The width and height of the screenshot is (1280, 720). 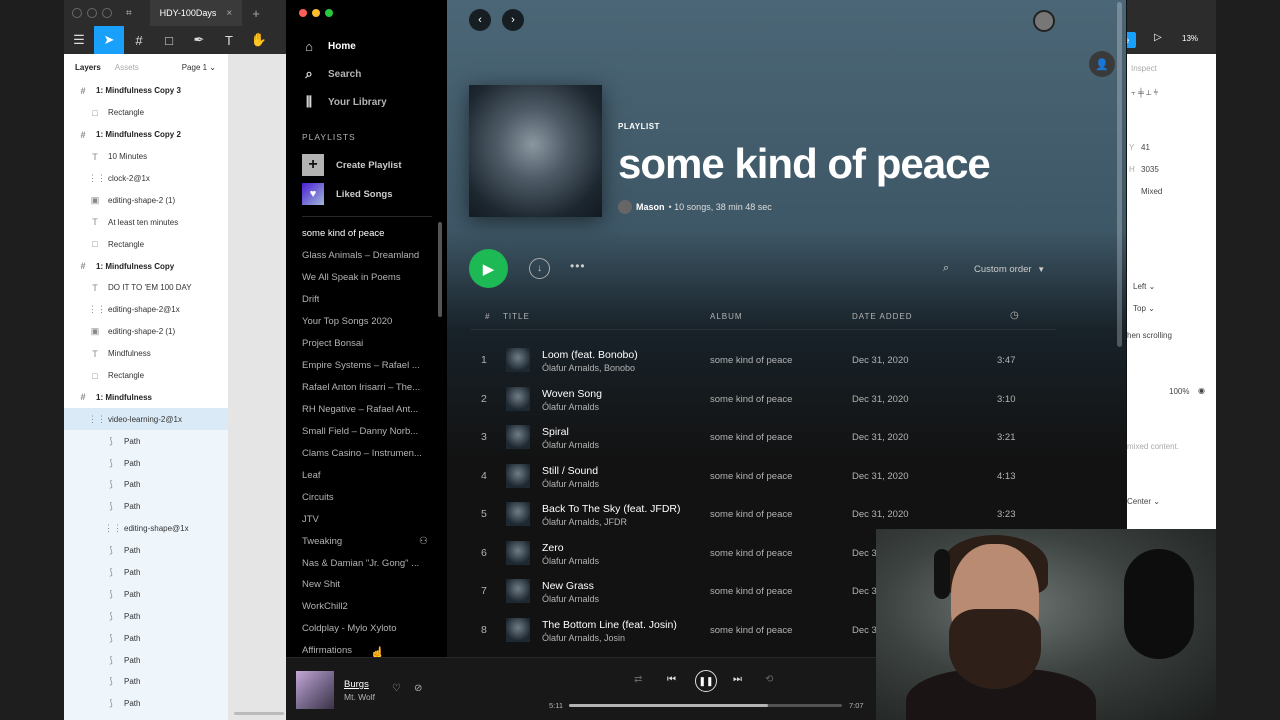 What do you see at coordinates (1151, 191) in the screenshot?
I see `radius-value: Mixed` at bounding box center [1151, 191].